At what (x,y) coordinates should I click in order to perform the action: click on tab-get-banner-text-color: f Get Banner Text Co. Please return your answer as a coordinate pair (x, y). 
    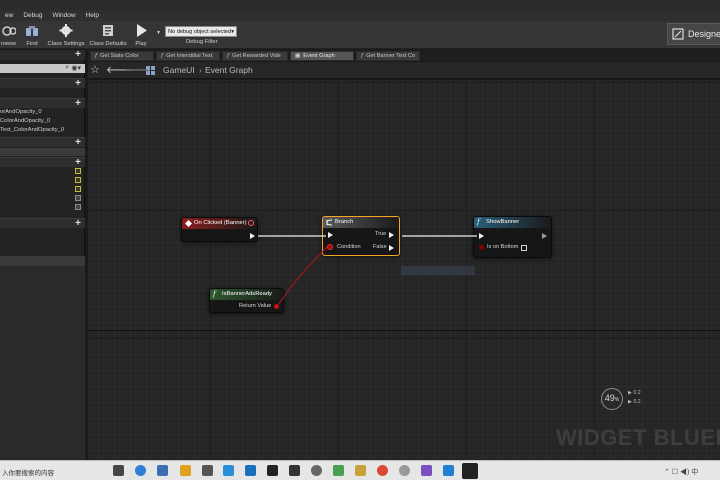
    Looking at the image, I should click on (388, 56).